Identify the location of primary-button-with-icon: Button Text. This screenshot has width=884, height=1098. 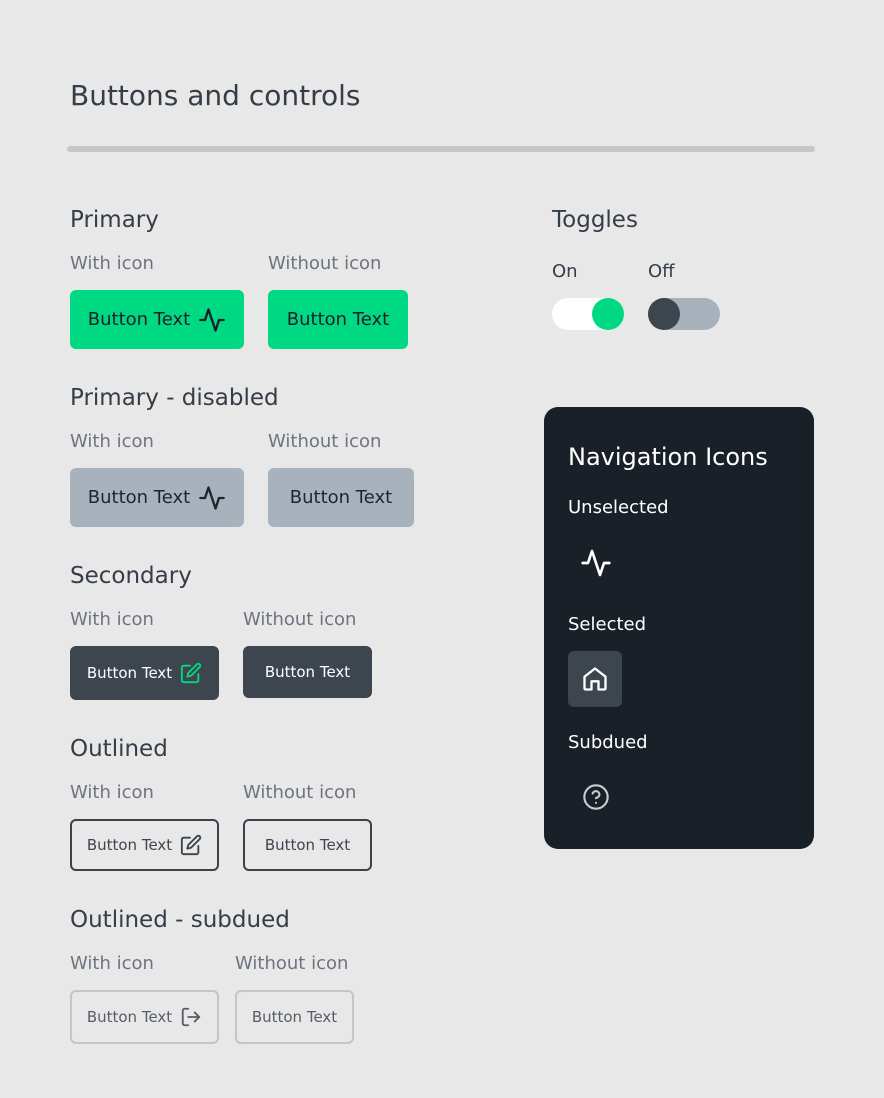
(157, 319).